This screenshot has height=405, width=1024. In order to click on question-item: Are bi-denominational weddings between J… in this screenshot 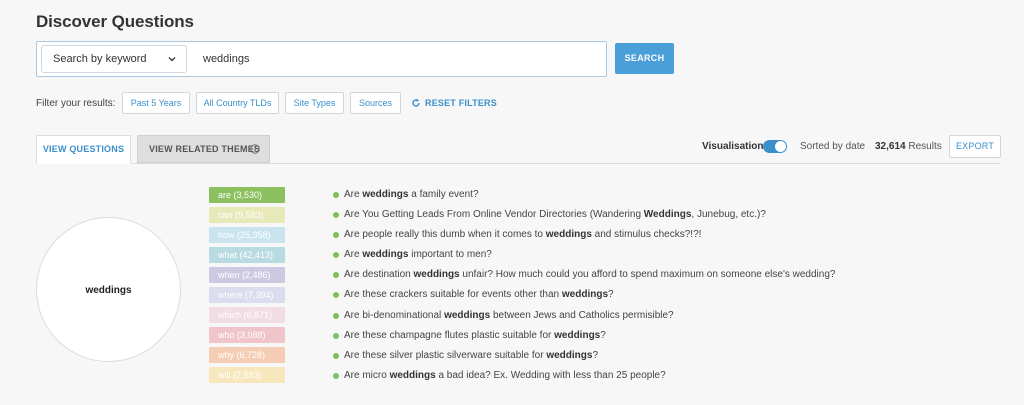, I will do `click(584, 319)`.